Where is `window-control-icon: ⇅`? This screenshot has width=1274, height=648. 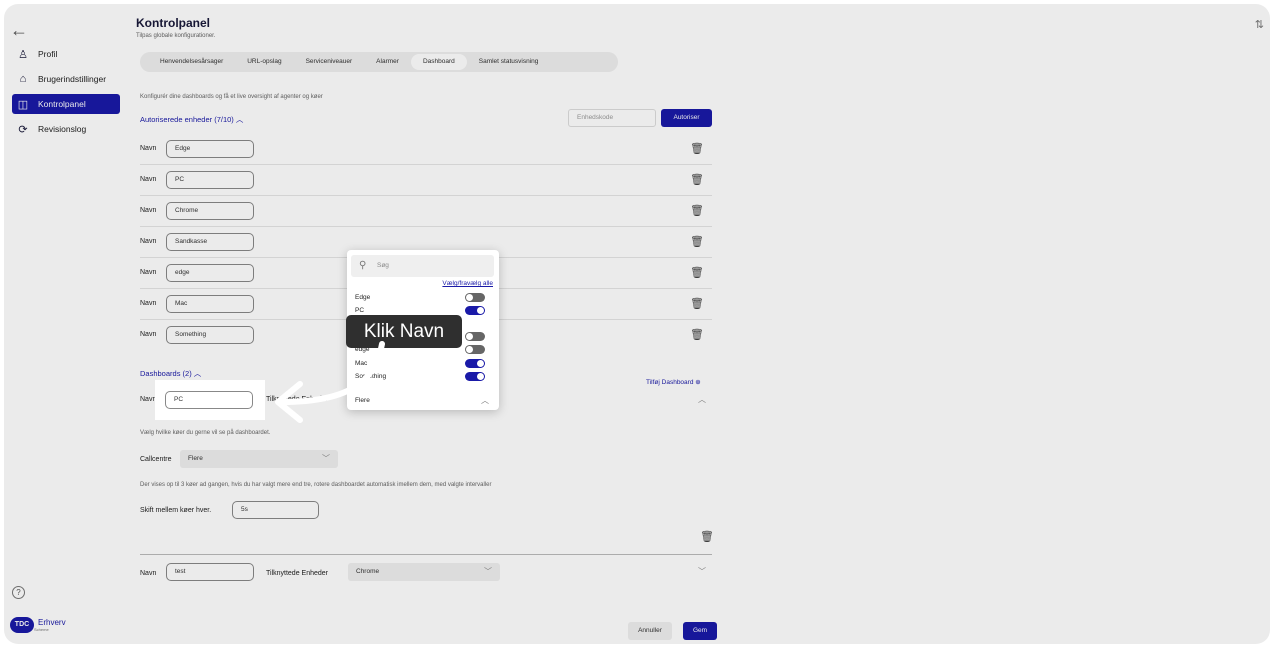 window-control-icon: ⇅ is located at coordinates (1259, 24).